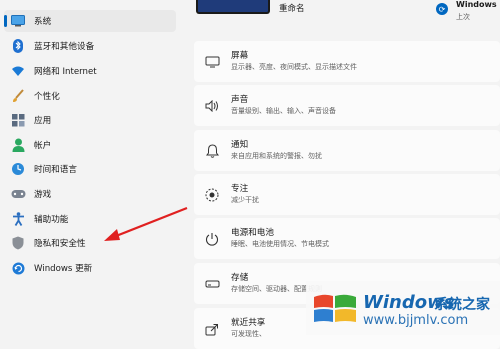 The height and width of the screenshot is (349, 500). What do you see at coordinates (248, 323) in the screenshot?
I see `card-title: 就近共享` at bounding box center [248, 323].